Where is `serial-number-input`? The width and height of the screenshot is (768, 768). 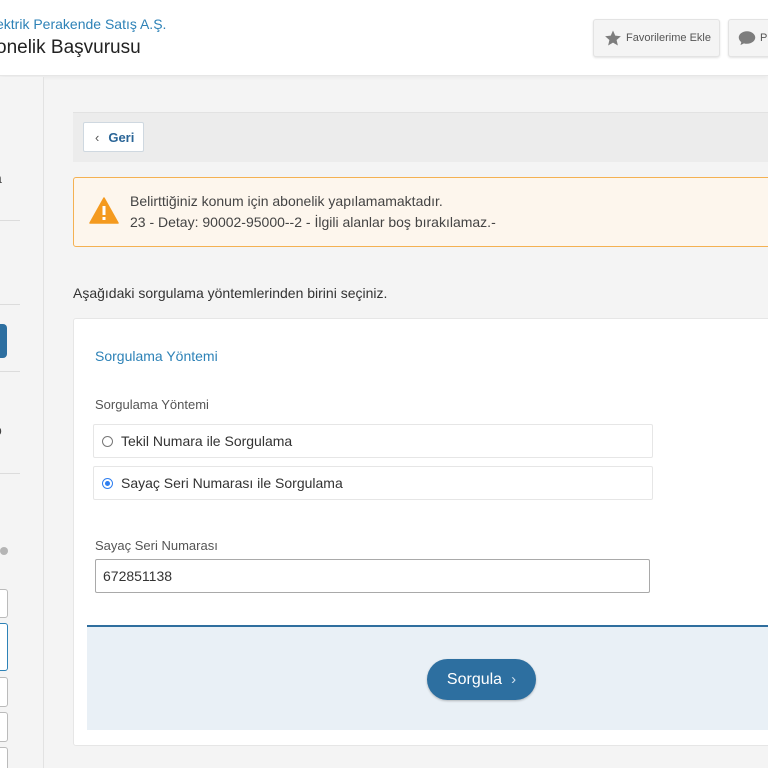
serial-number-input is located at coordinates (372, 576).